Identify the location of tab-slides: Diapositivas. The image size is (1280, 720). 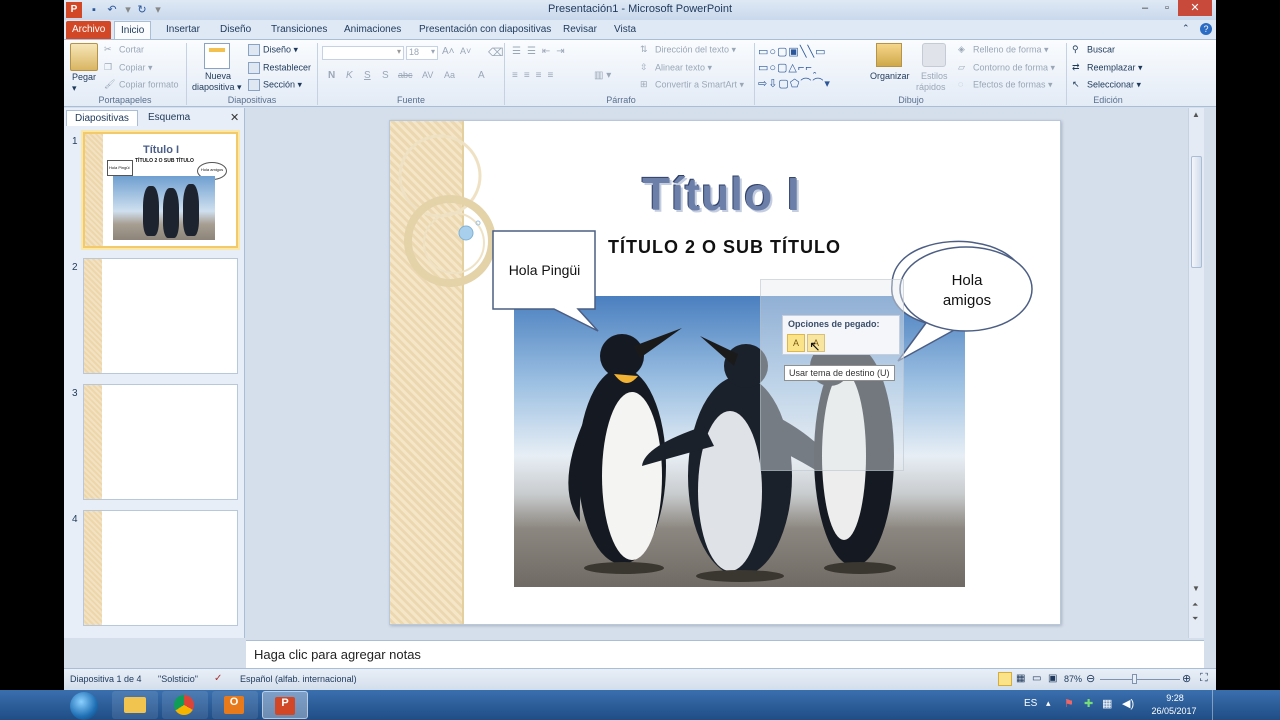
(102, 118).